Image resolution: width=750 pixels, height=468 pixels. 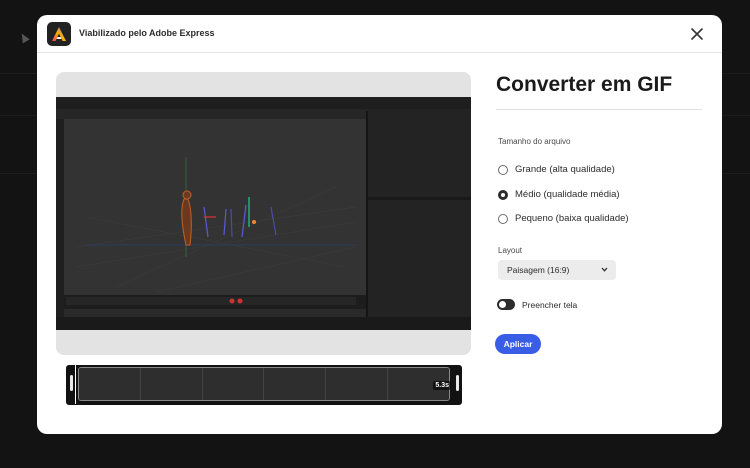 I want to click on fill-screen-toggle-row: Preencher tela, so click(x=537, y=304).